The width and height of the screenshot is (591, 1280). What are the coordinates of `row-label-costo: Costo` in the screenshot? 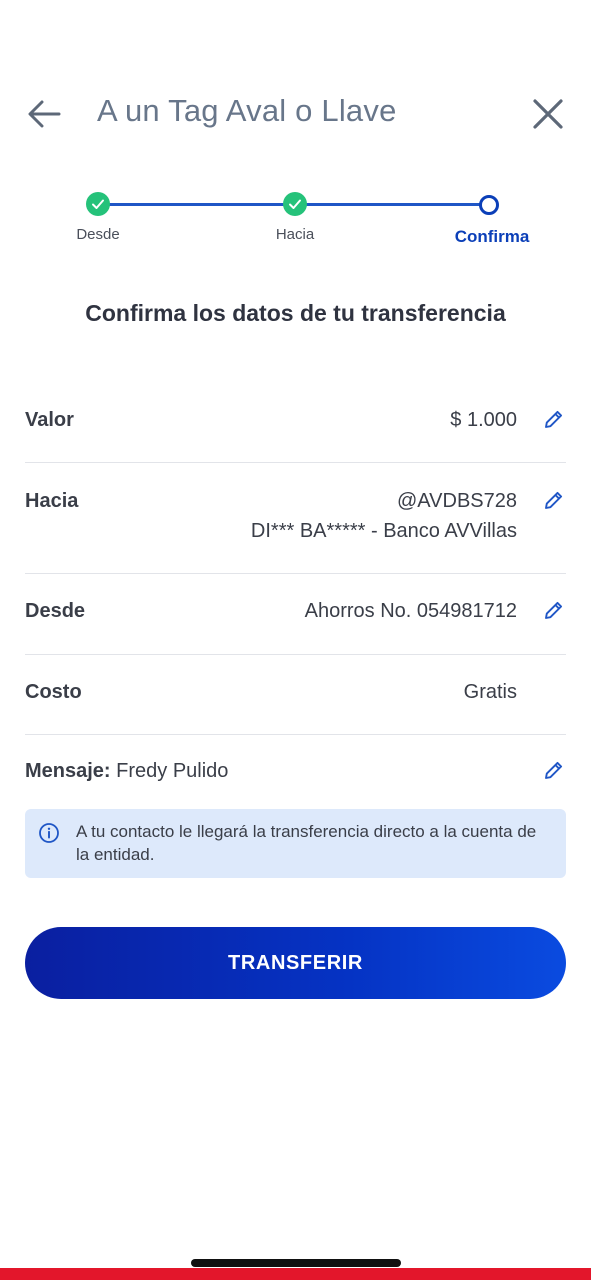 It's located at (53, 692).